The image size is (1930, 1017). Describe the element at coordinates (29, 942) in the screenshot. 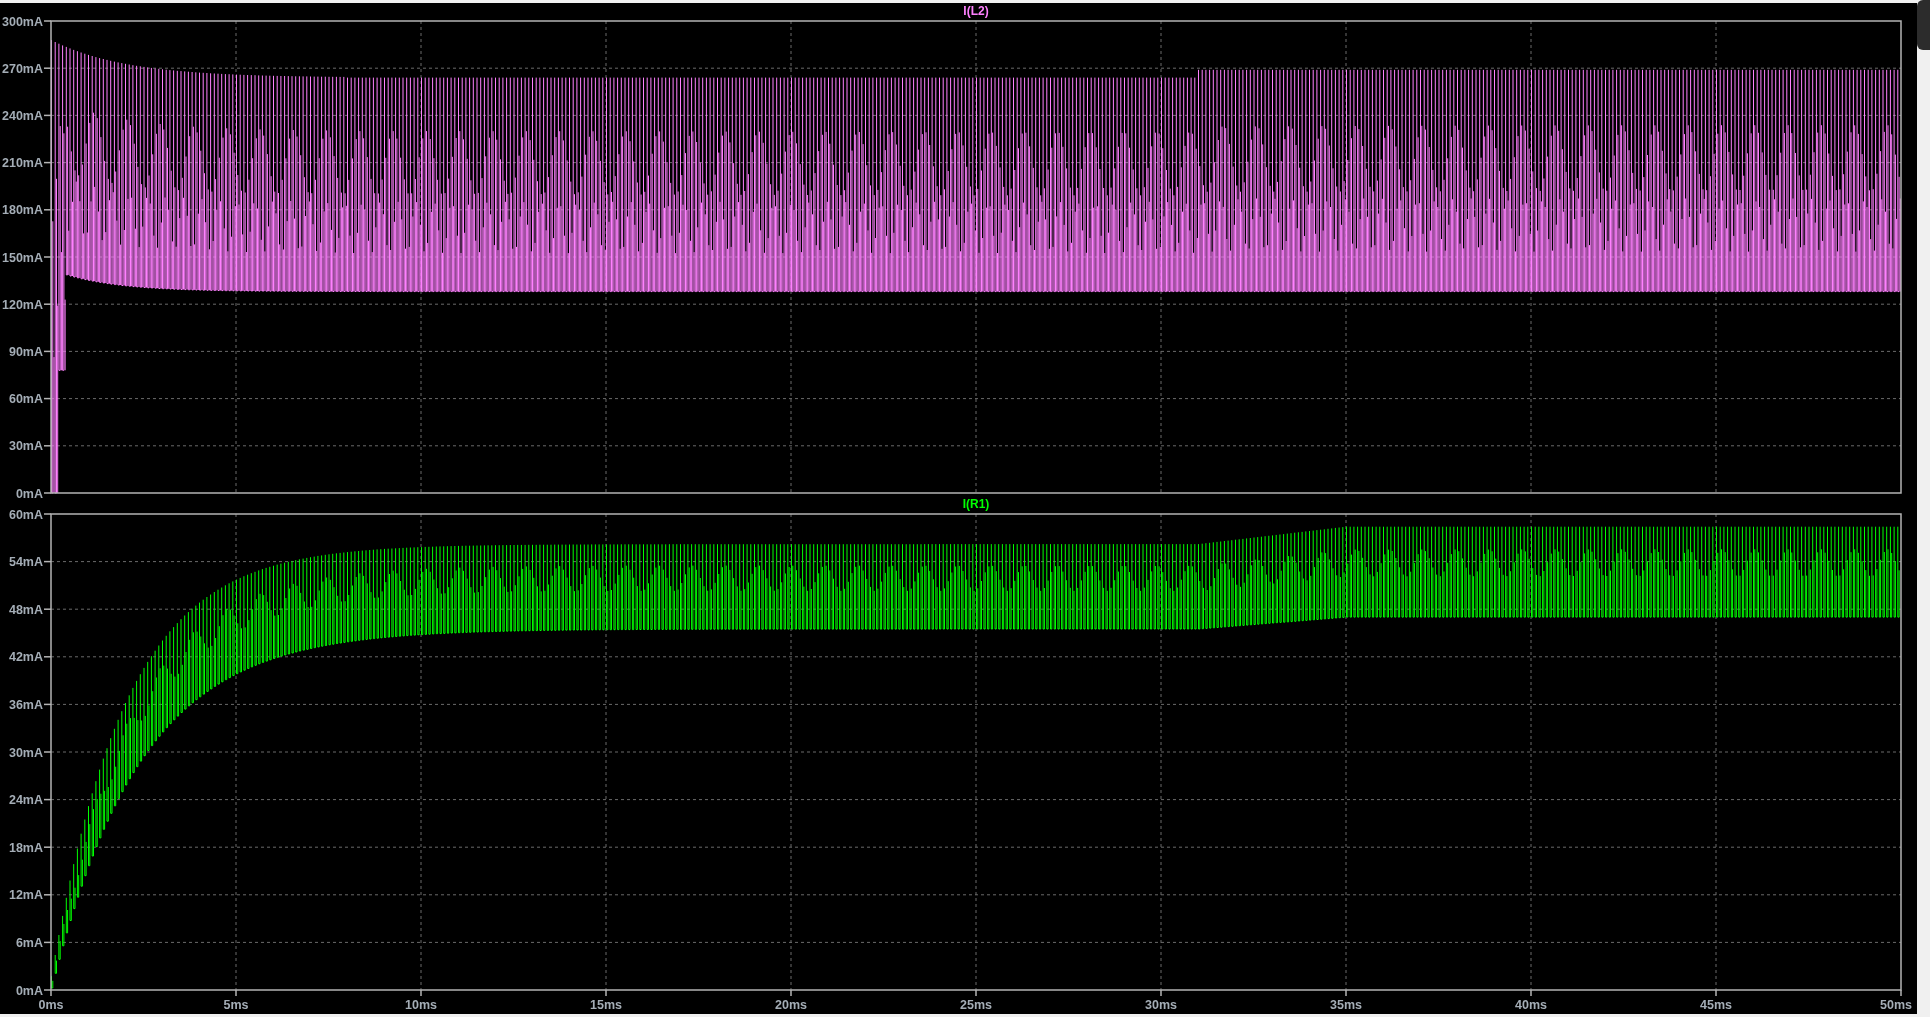

I see `y-axis-label: 6mA` at that location.